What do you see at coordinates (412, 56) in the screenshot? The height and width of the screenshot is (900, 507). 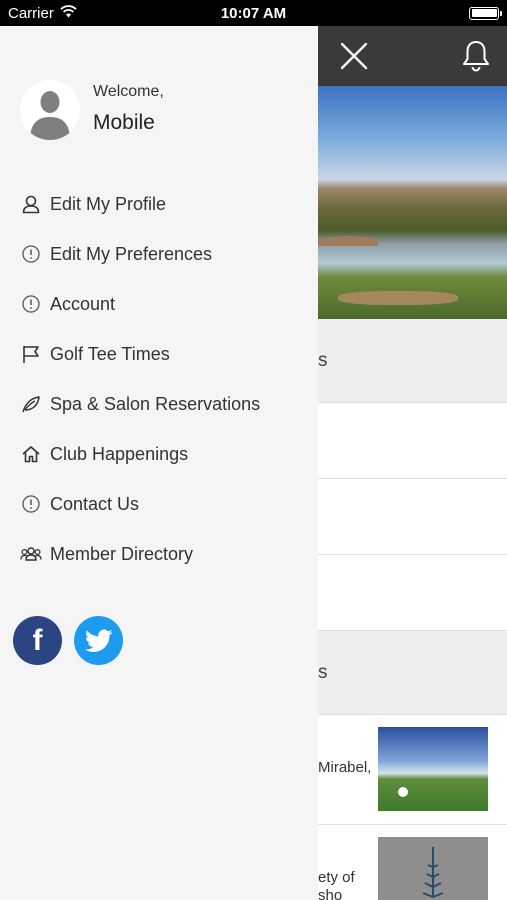 I see `top-bar` at bounding box center [412, 56].